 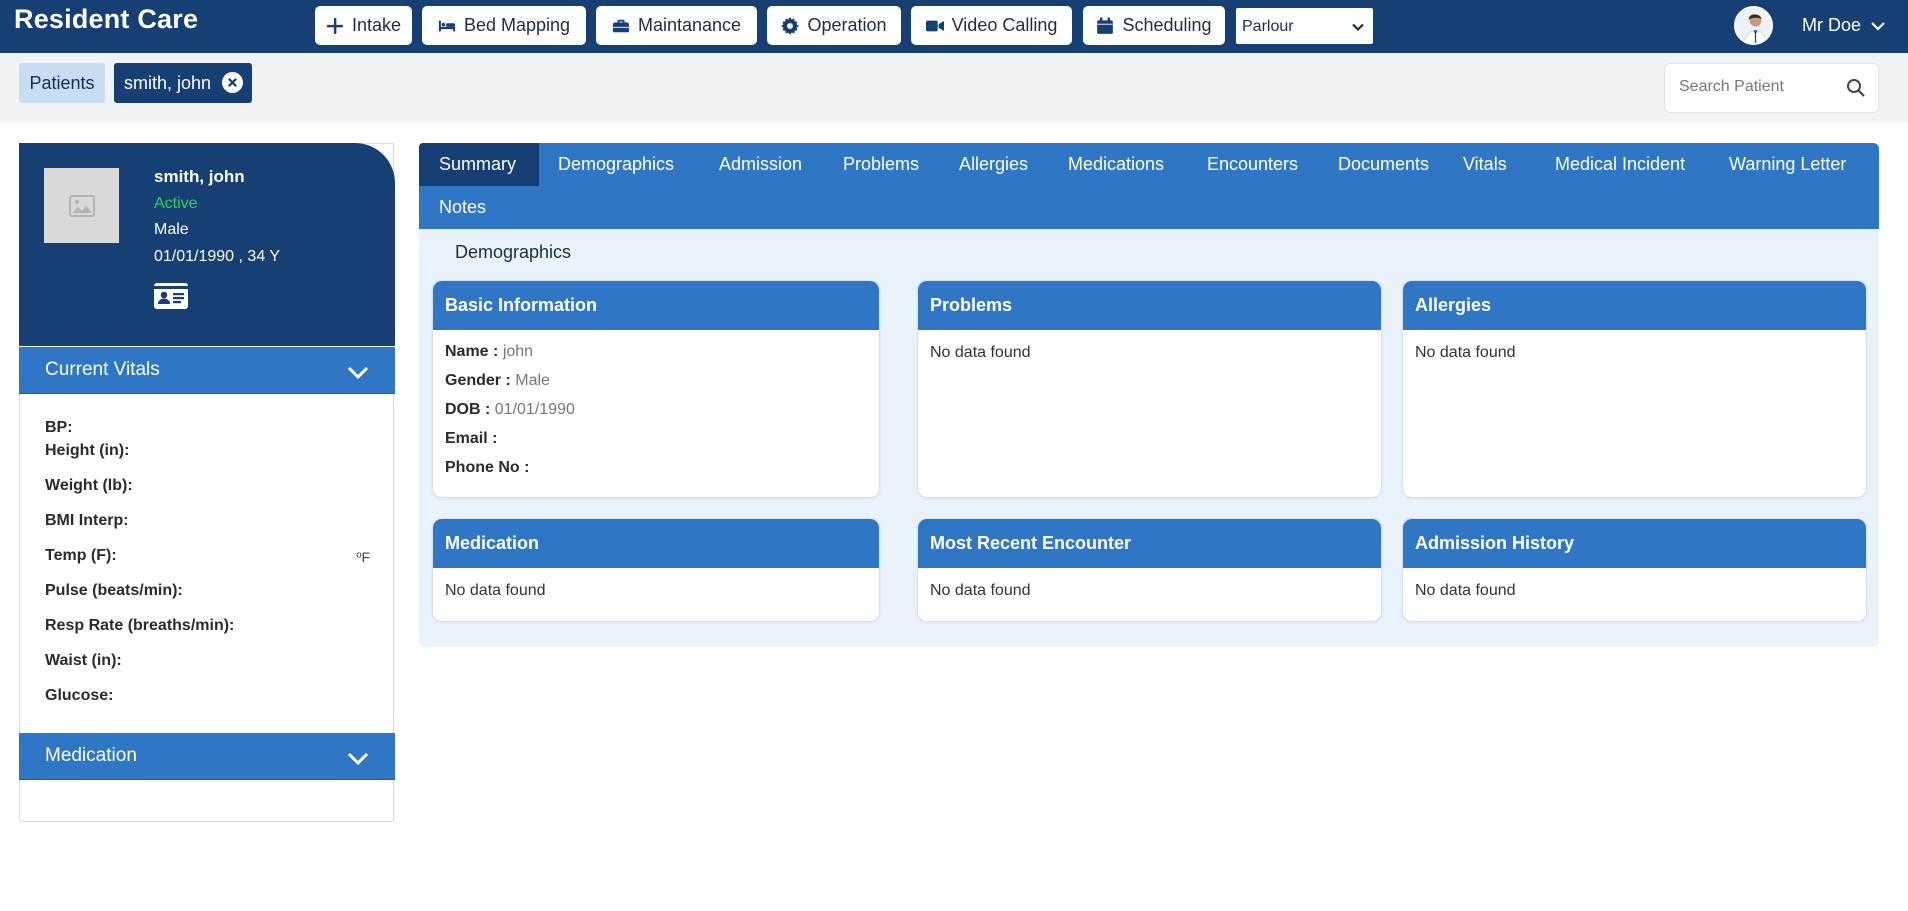 What do you see at coordinates (171, 229) in the screenshot?
I see `patient-gender: Male` at bounding box center [171, 229].